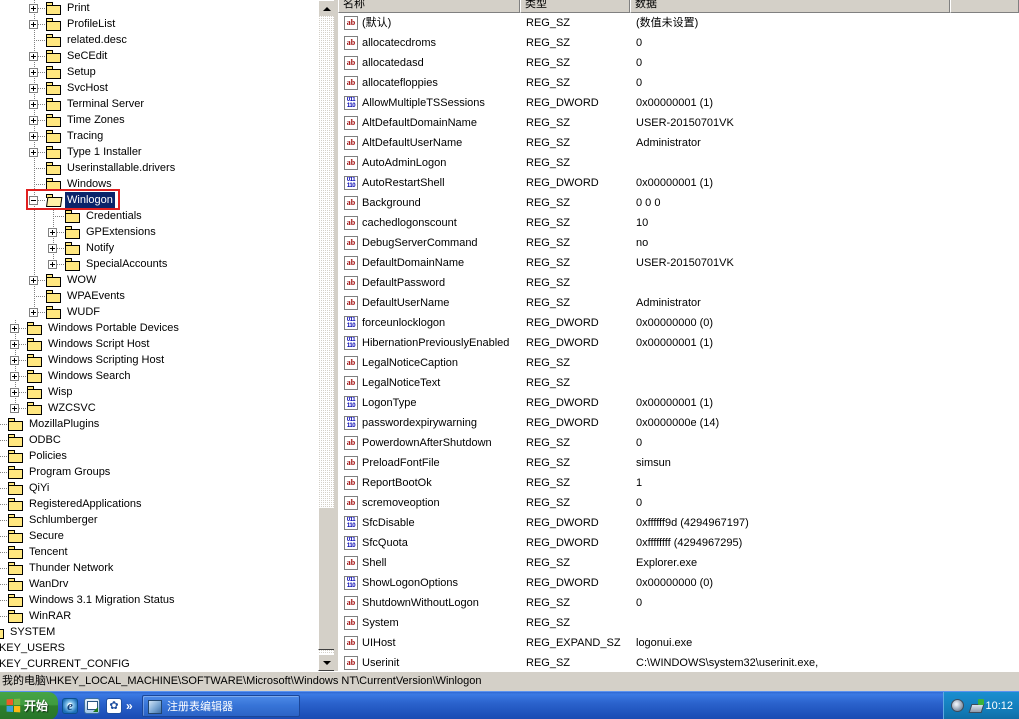 The width and height of the screenshot is (1019, 719). What do you see at coordinates (678, 163) in the screenshot?
I see `table-row: ab AutoAdminLogon REG_SZ` at bounding box center [678, 163].